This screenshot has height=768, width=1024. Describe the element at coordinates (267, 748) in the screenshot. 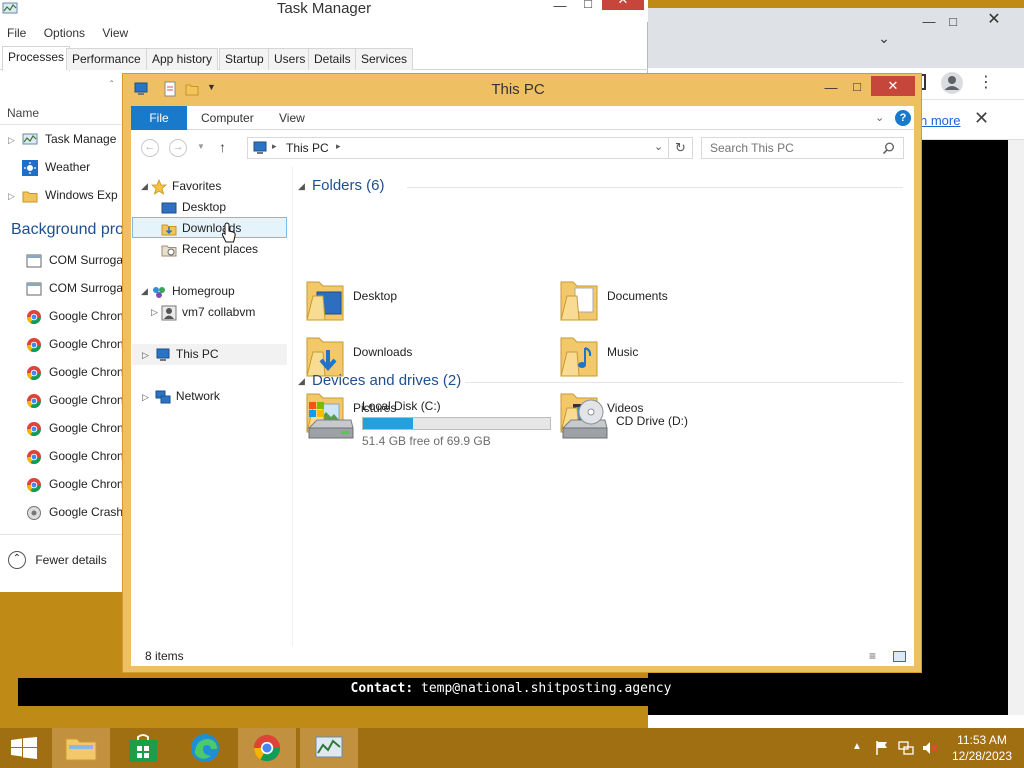

I see `taskbar-chrome` at that location.